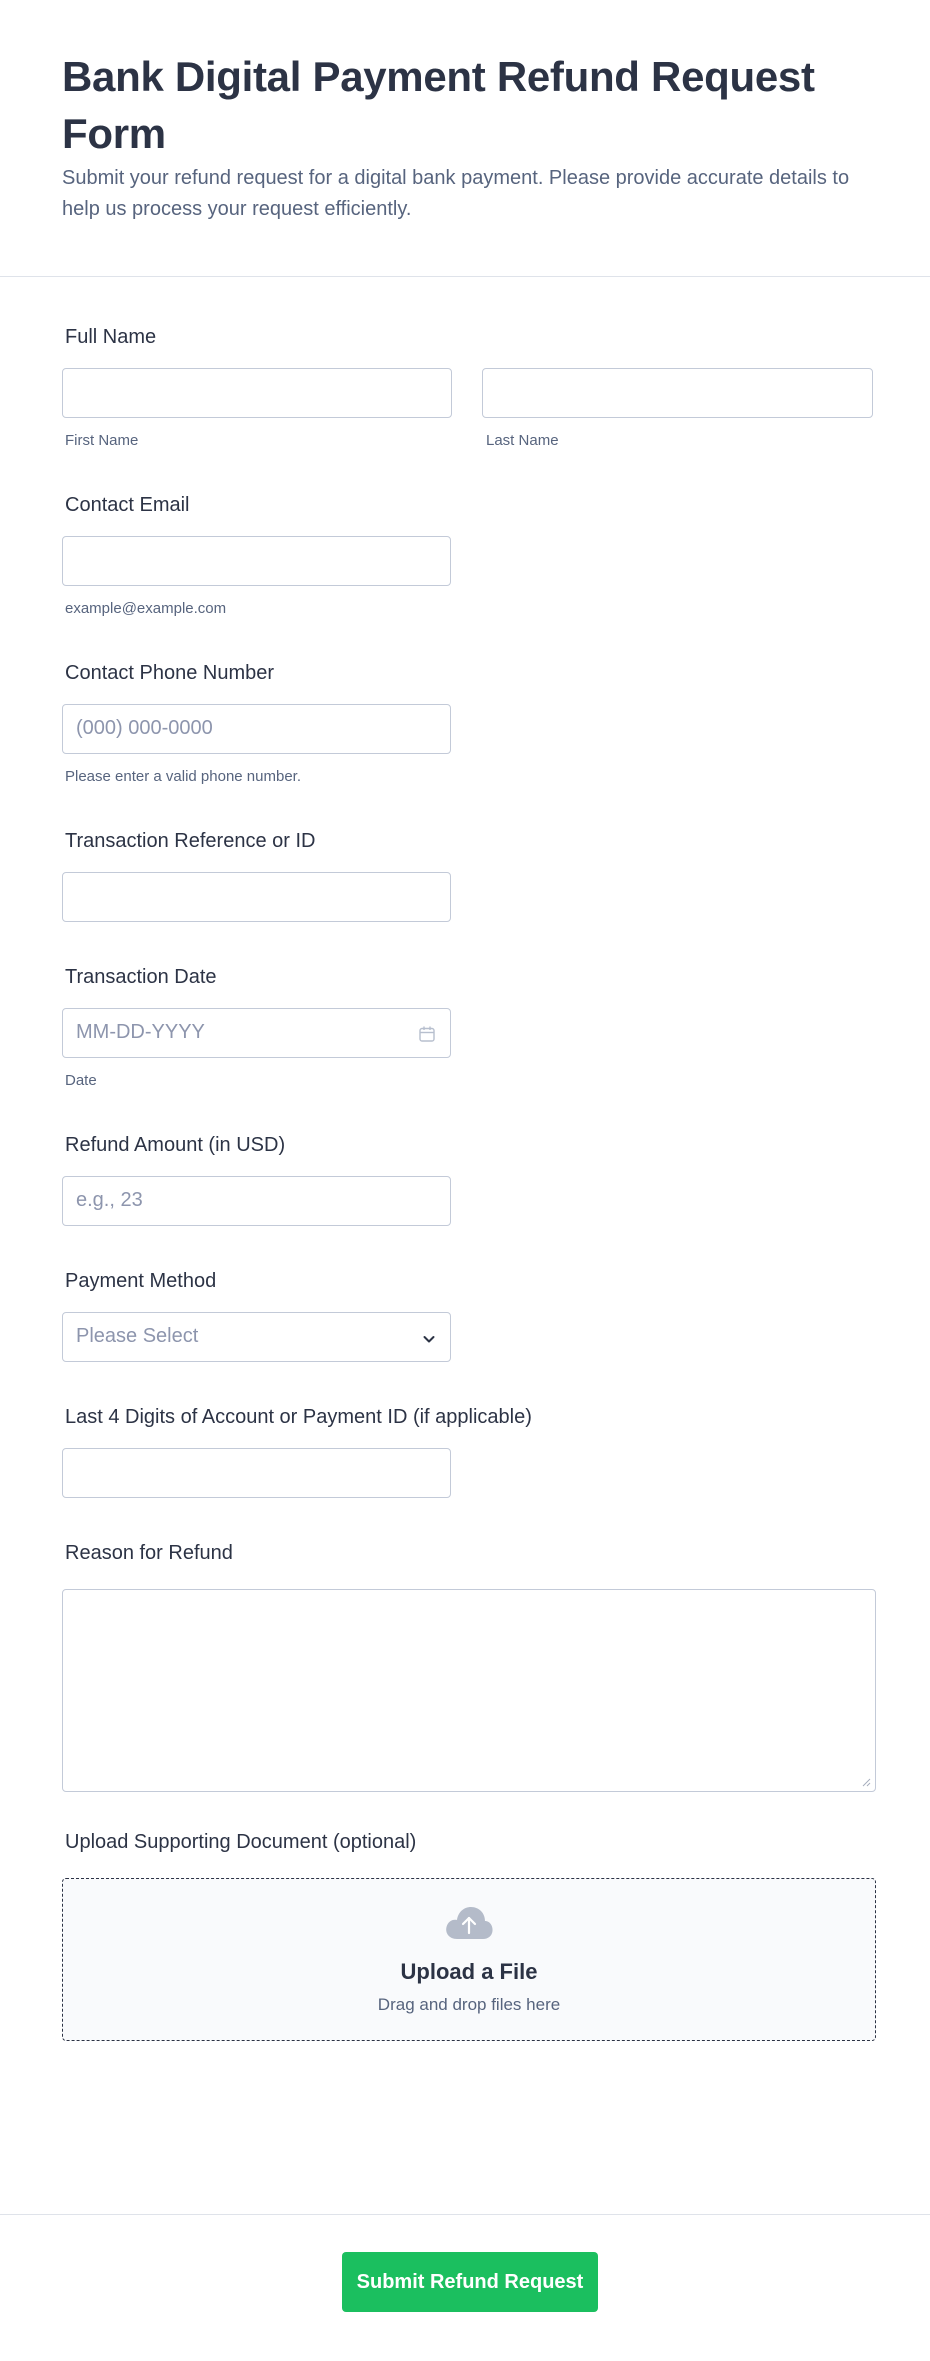  What do you see at coordinates (149, 1553) in the screenshot?
I see `reason-label: Reason for Refund` at bounding box center [149, 1553].